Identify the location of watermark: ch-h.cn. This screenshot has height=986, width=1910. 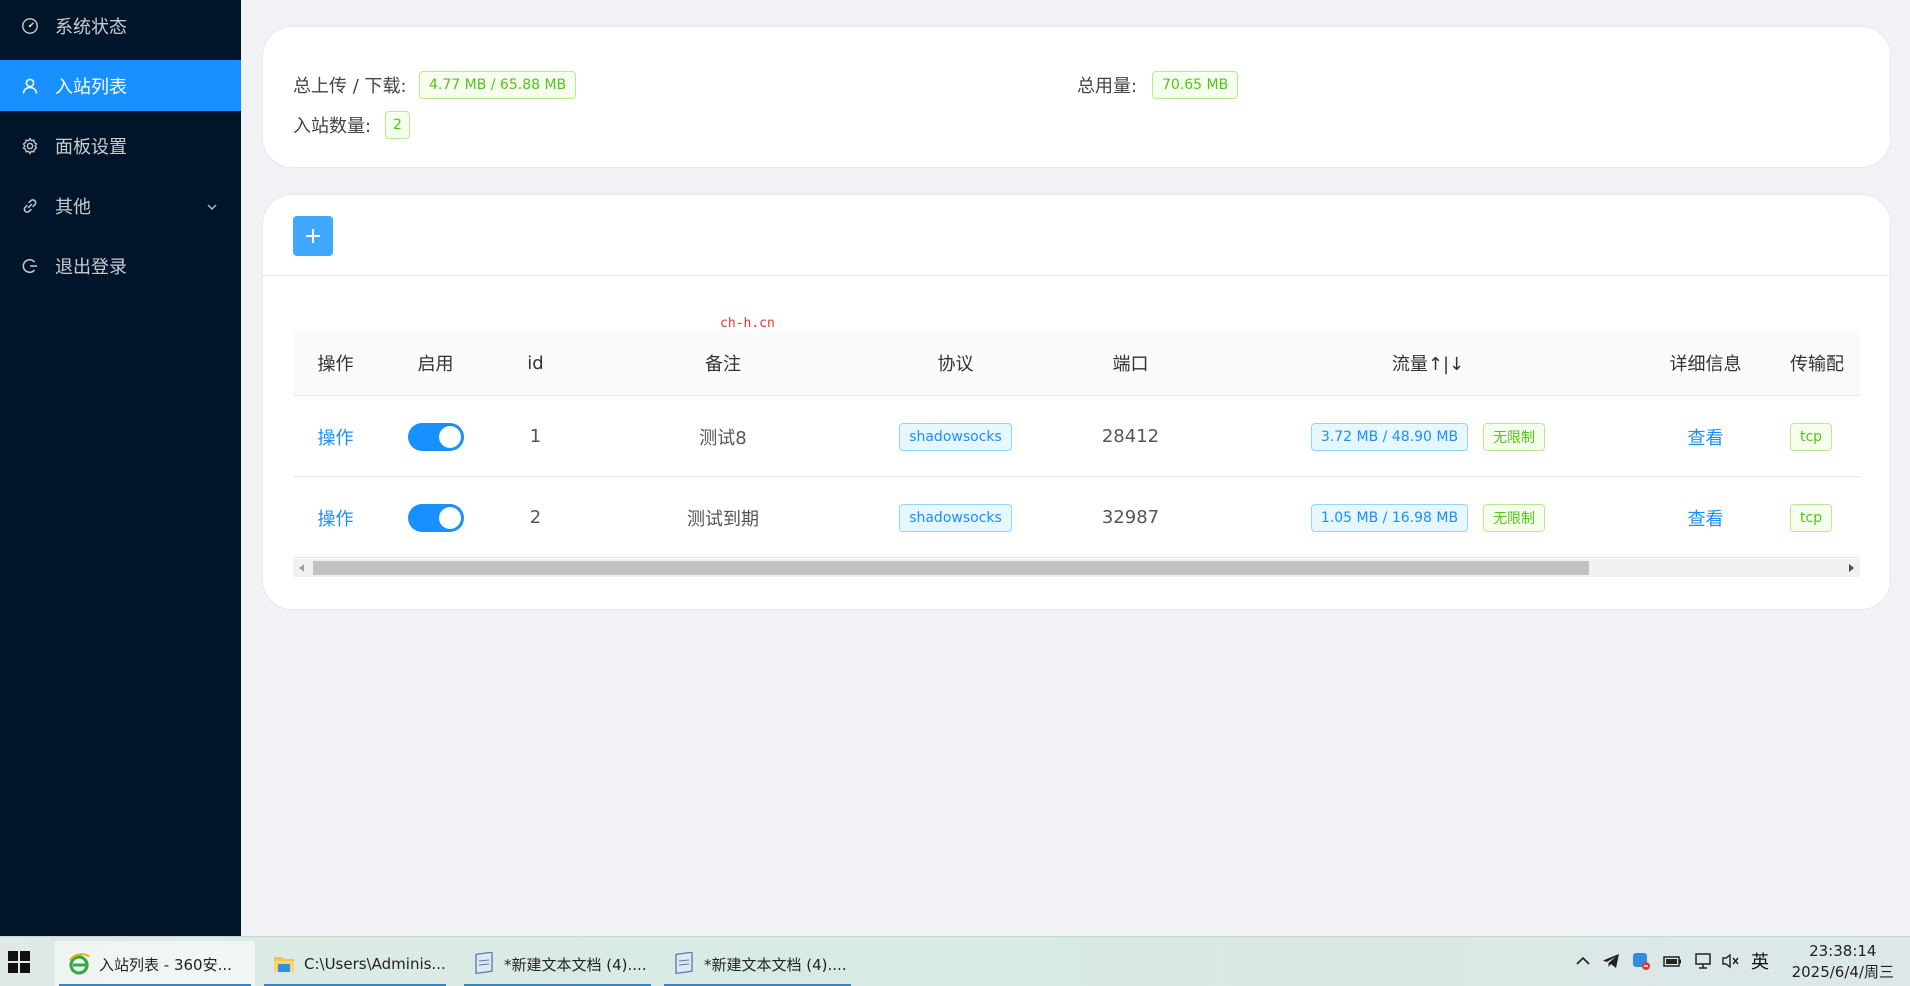
(747, 323).